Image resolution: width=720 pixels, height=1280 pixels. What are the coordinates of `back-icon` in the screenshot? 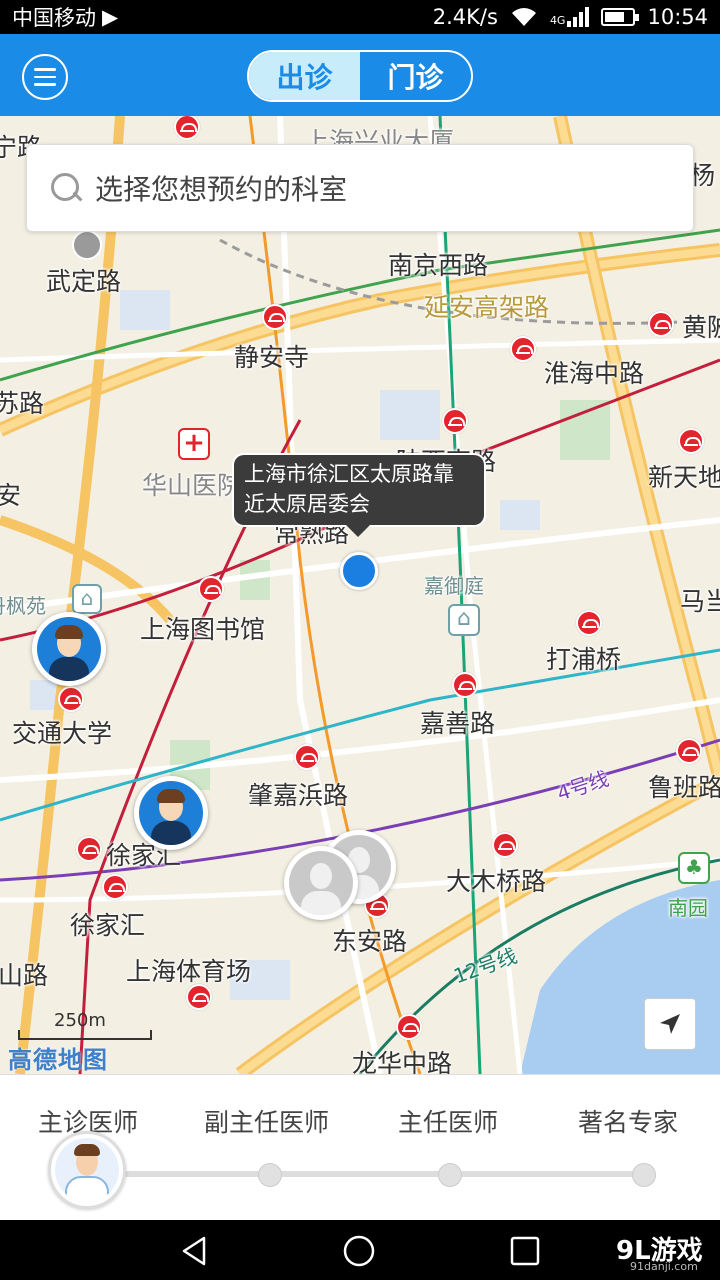 It's located at (195, 1251).